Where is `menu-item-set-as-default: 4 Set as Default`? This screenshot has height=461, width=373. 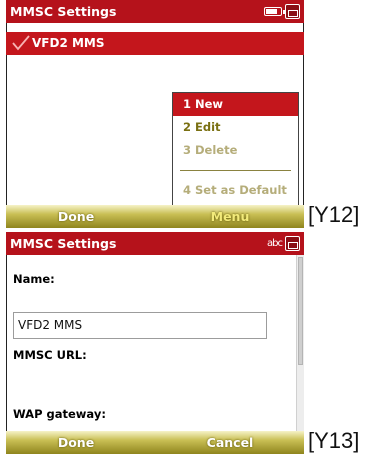 menu-item-set-as-default: 4 Set as Default is located at coordinates (235, 190).